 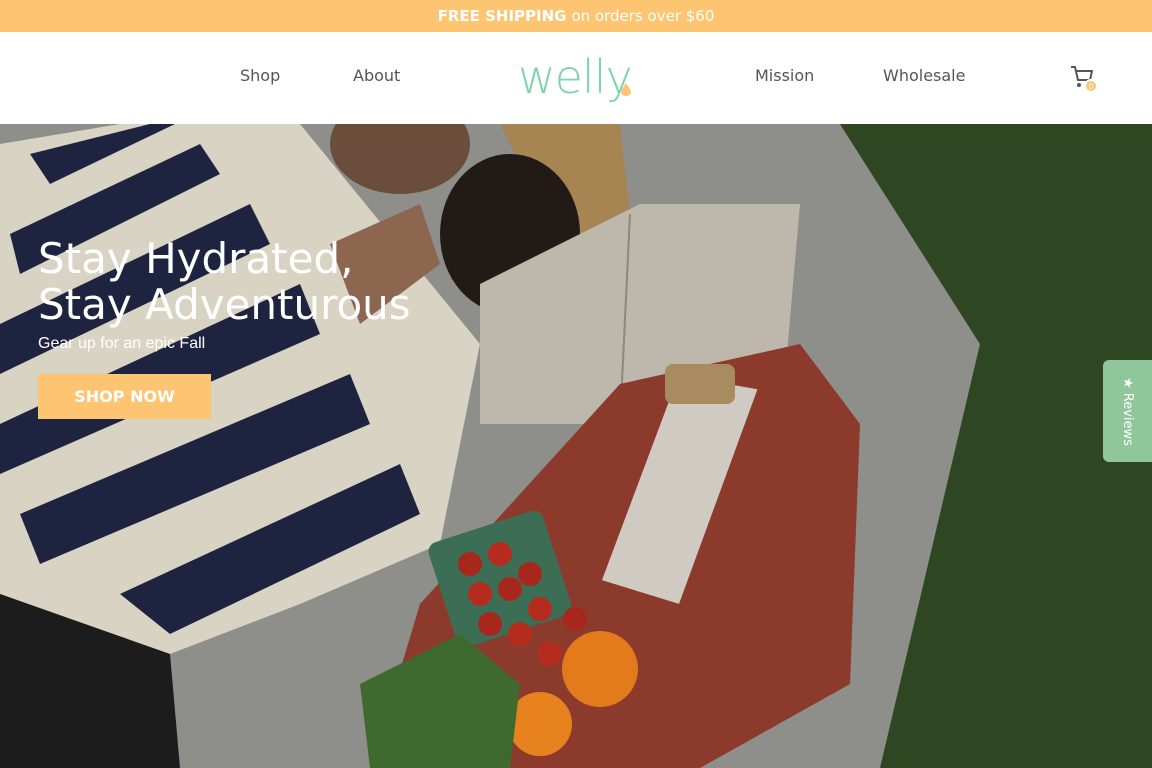 What do you see at coordinates (376, 75) in the screenshot?
I see `nav-link-about: About` at bounding box center [376, 75].